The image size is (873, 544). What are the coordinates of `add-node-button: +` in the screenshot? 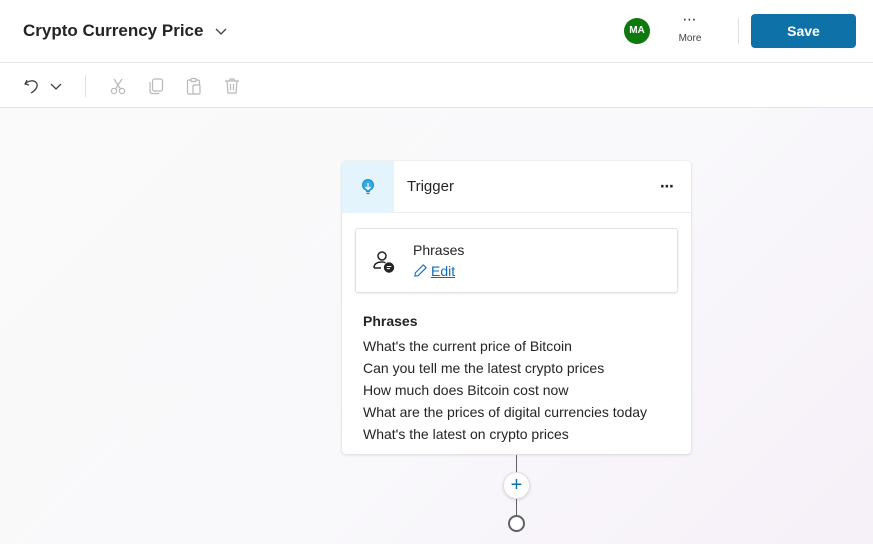 It's located at (516, 485).